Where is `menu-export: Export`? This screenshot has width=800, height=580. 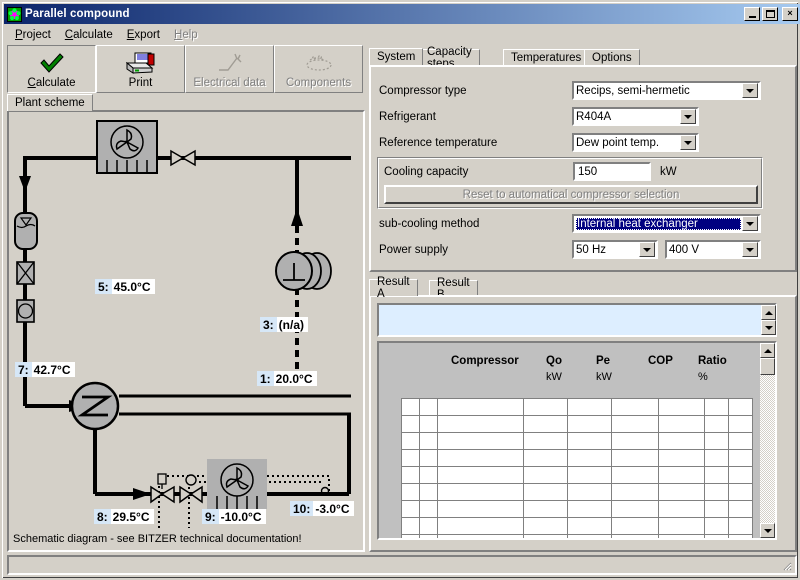 menu-export: Export is located at coordinates (143, 35).